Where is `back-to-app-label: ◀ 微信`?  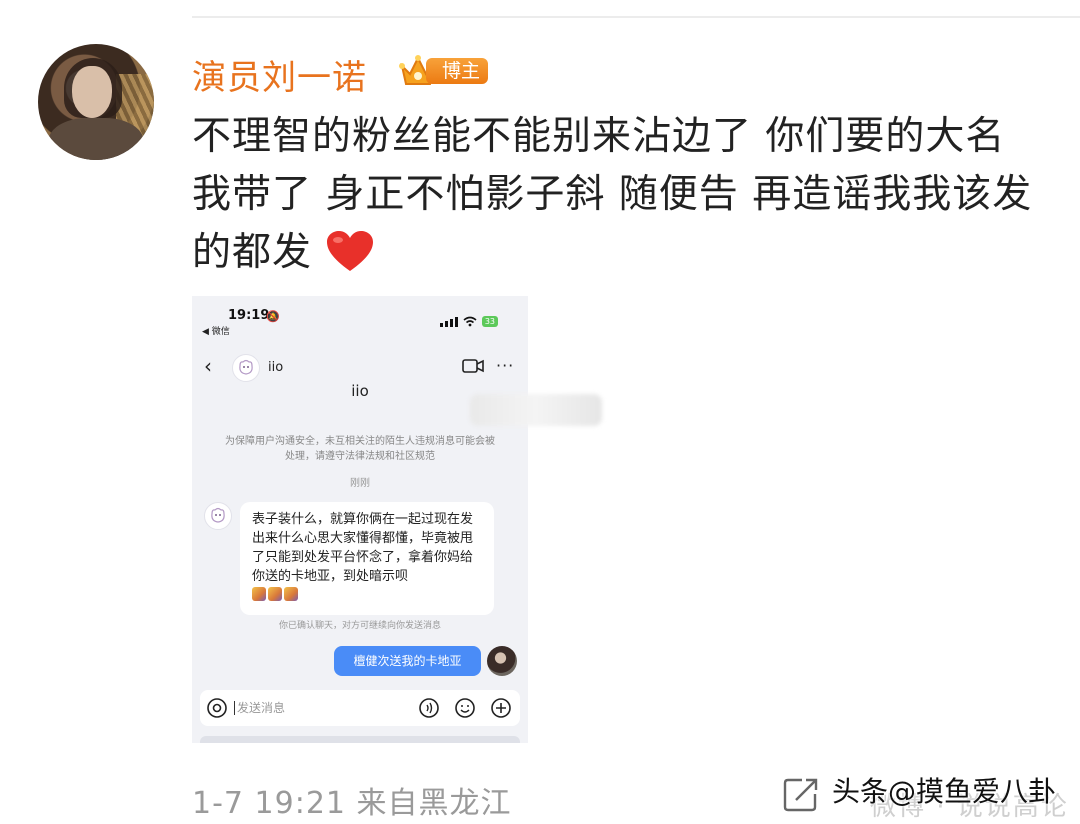 back-to-app-label: ◀ 微信 is located at coordinates (216, 332).